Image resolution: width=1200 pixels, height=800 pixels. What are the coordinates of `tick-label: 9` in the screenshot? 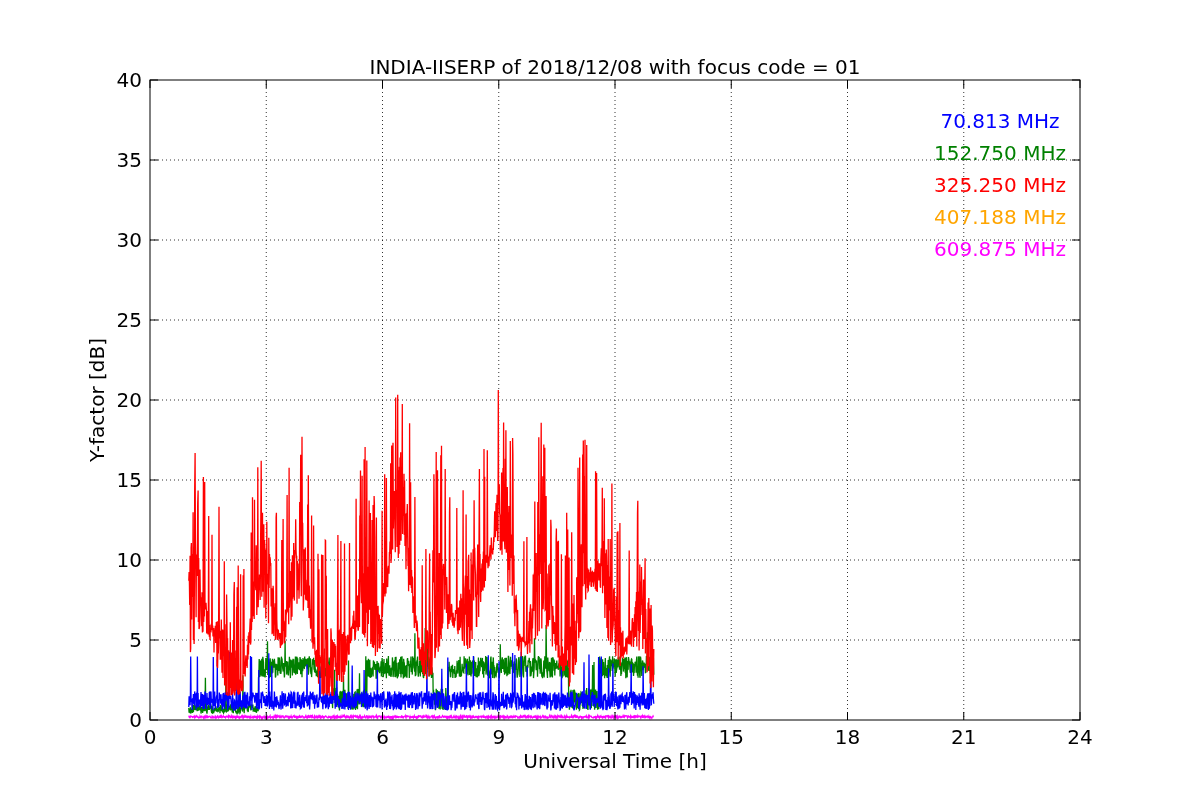 It's located at (499, 737).